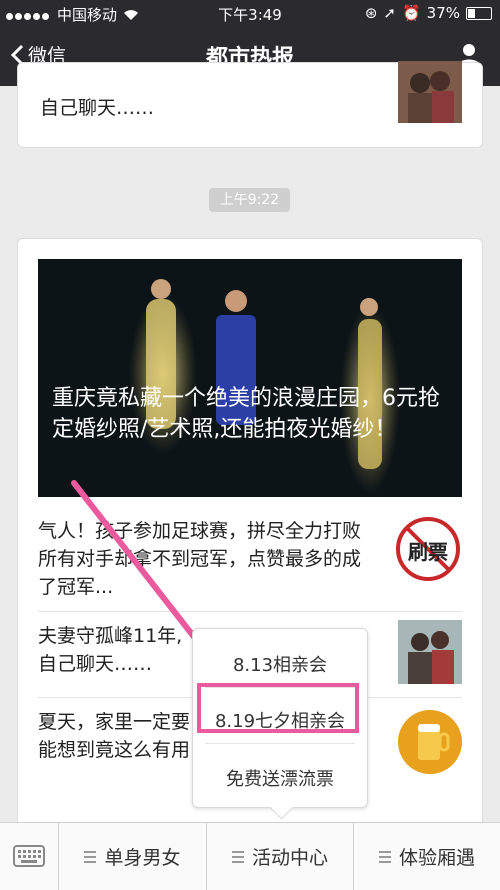 The image size is (500, 890). What do you see at coordinates (411, 13) in the screenshot?
I see `alarm-icon: ⏰` at bounding box center [411, 13].